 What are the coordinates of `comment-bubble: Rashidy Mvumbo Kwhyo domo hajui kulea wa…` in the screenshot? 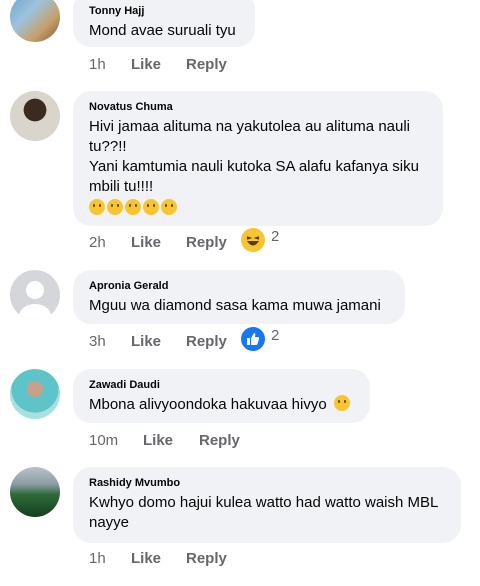 It's located at (267, 505).